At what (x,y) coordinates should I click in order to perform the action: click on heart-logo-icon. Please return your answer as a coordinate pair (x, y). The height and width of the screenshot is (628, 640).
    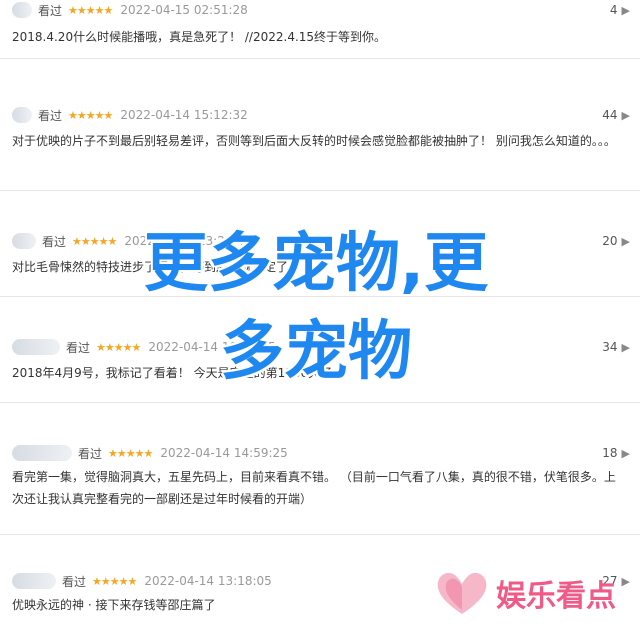
    Looking at the image, I should click on (462, 593).